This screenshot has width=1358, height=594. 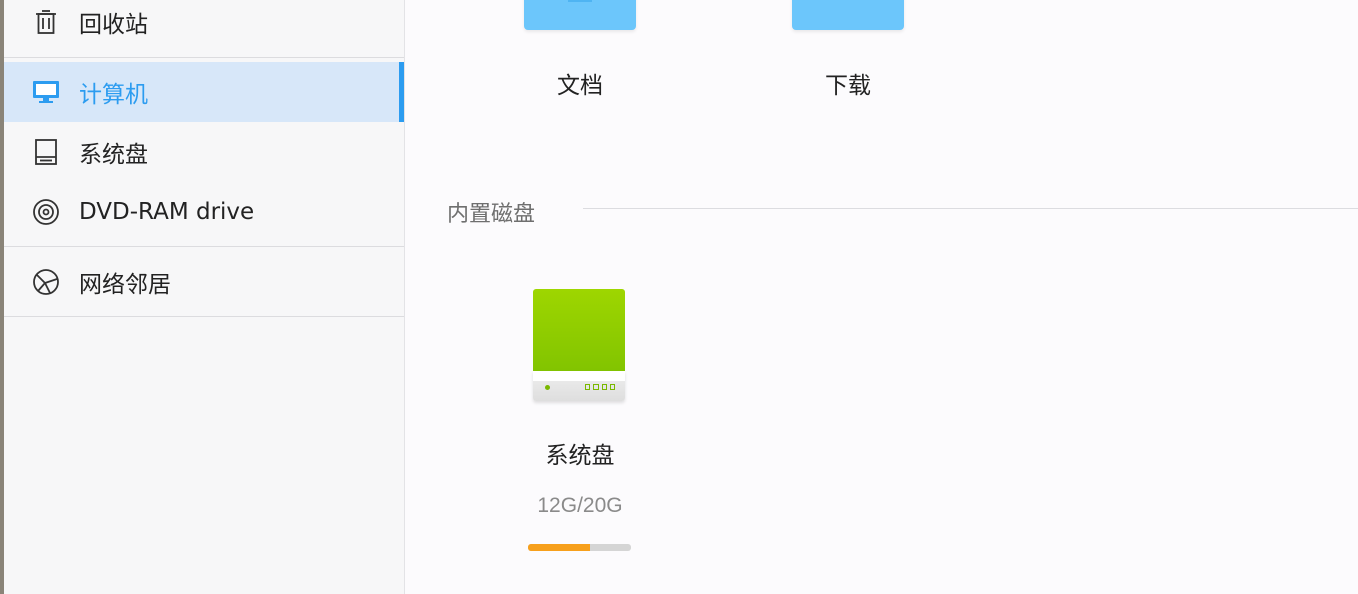 What do you see at coordinates (580, 453) in the screenshot?
I see `disk-name: 系统盘` at bounding box center [580, 453].